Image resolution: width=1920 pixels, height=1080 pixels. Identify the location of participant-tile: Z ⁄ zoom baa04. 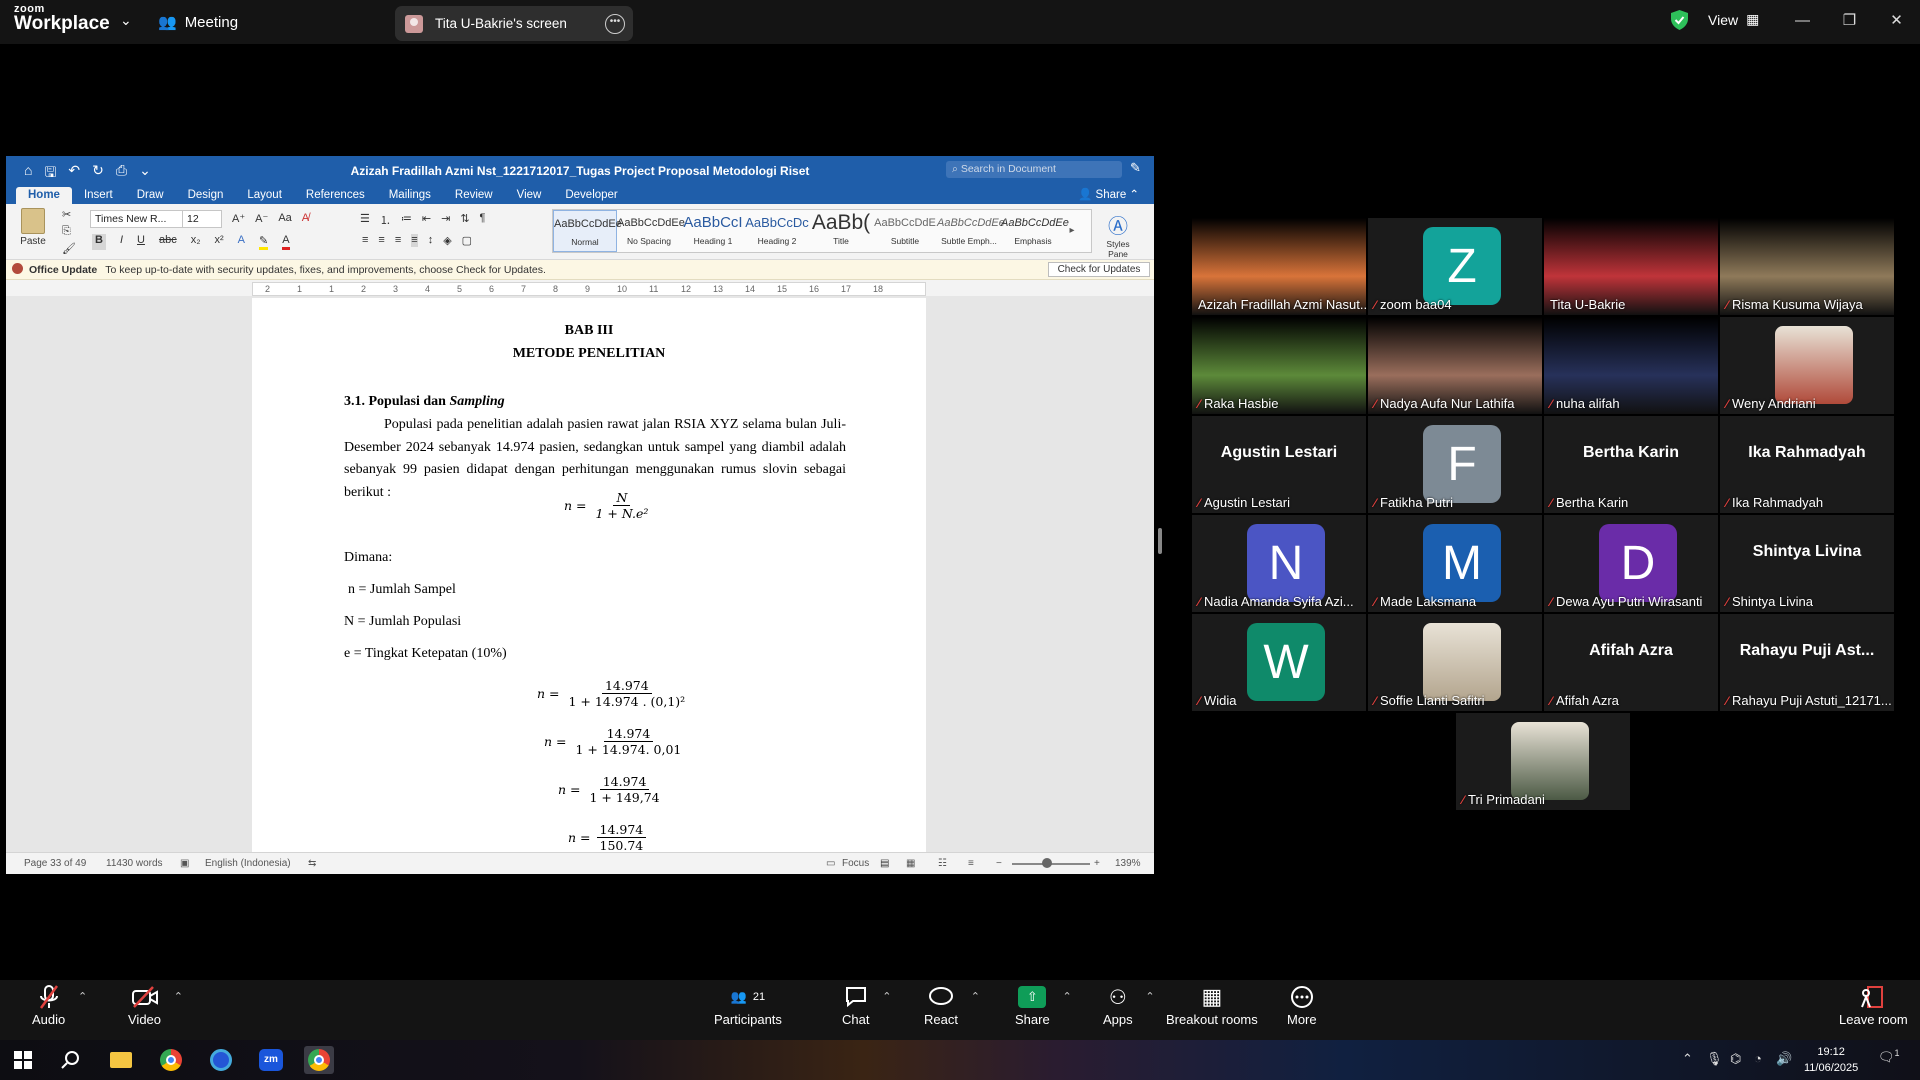
(1455, 266).